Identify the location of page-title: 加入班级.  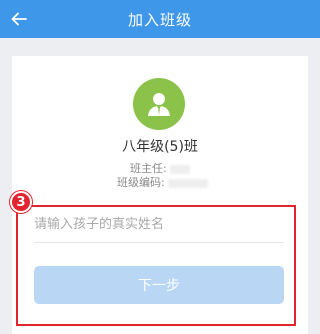
(159, 19).